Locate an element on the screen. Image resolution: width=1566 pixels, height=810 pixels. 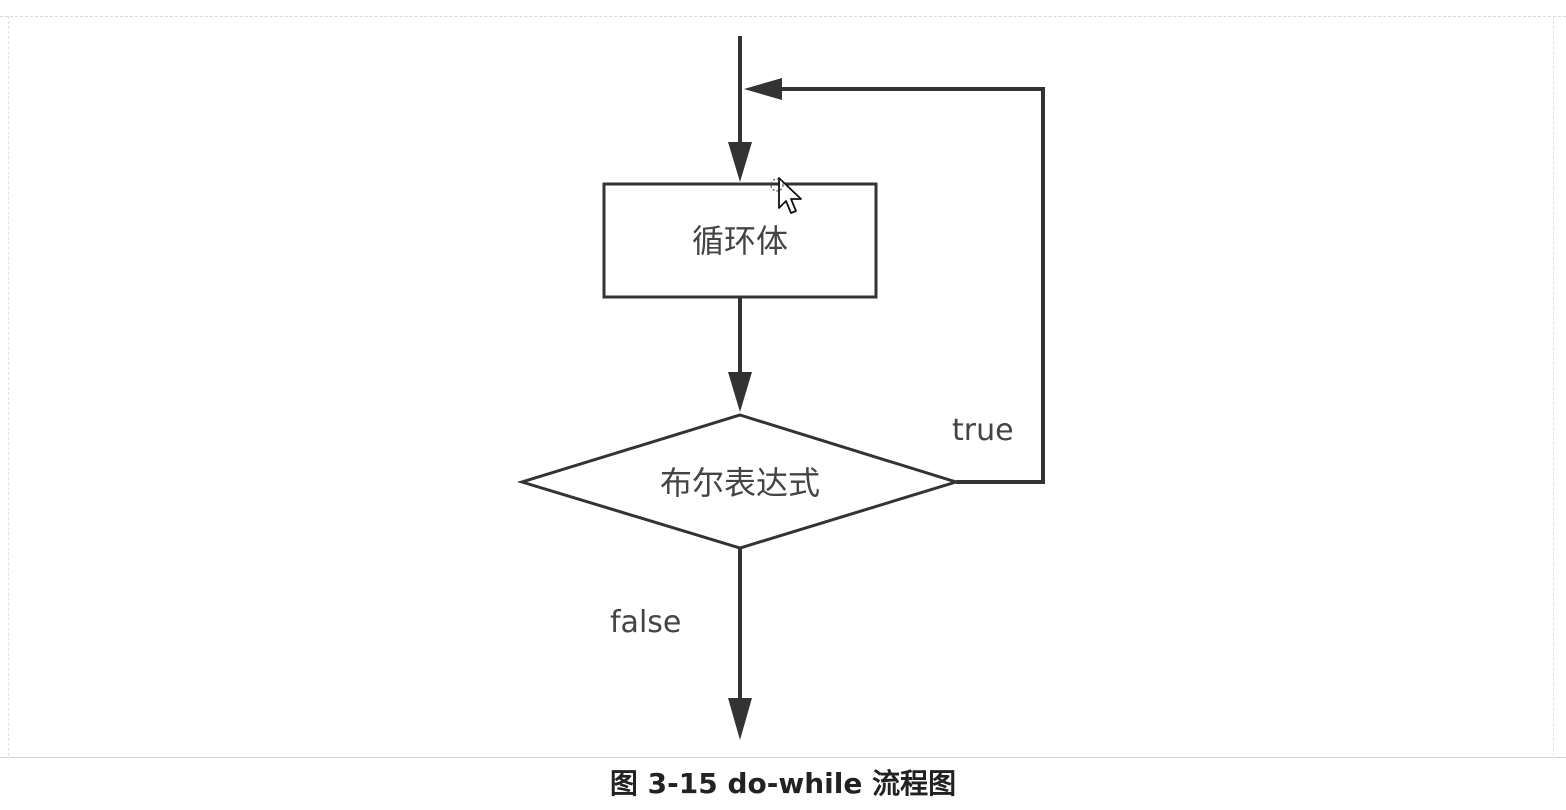
false-exit-arrow-head is located at coordinates (740, 719).